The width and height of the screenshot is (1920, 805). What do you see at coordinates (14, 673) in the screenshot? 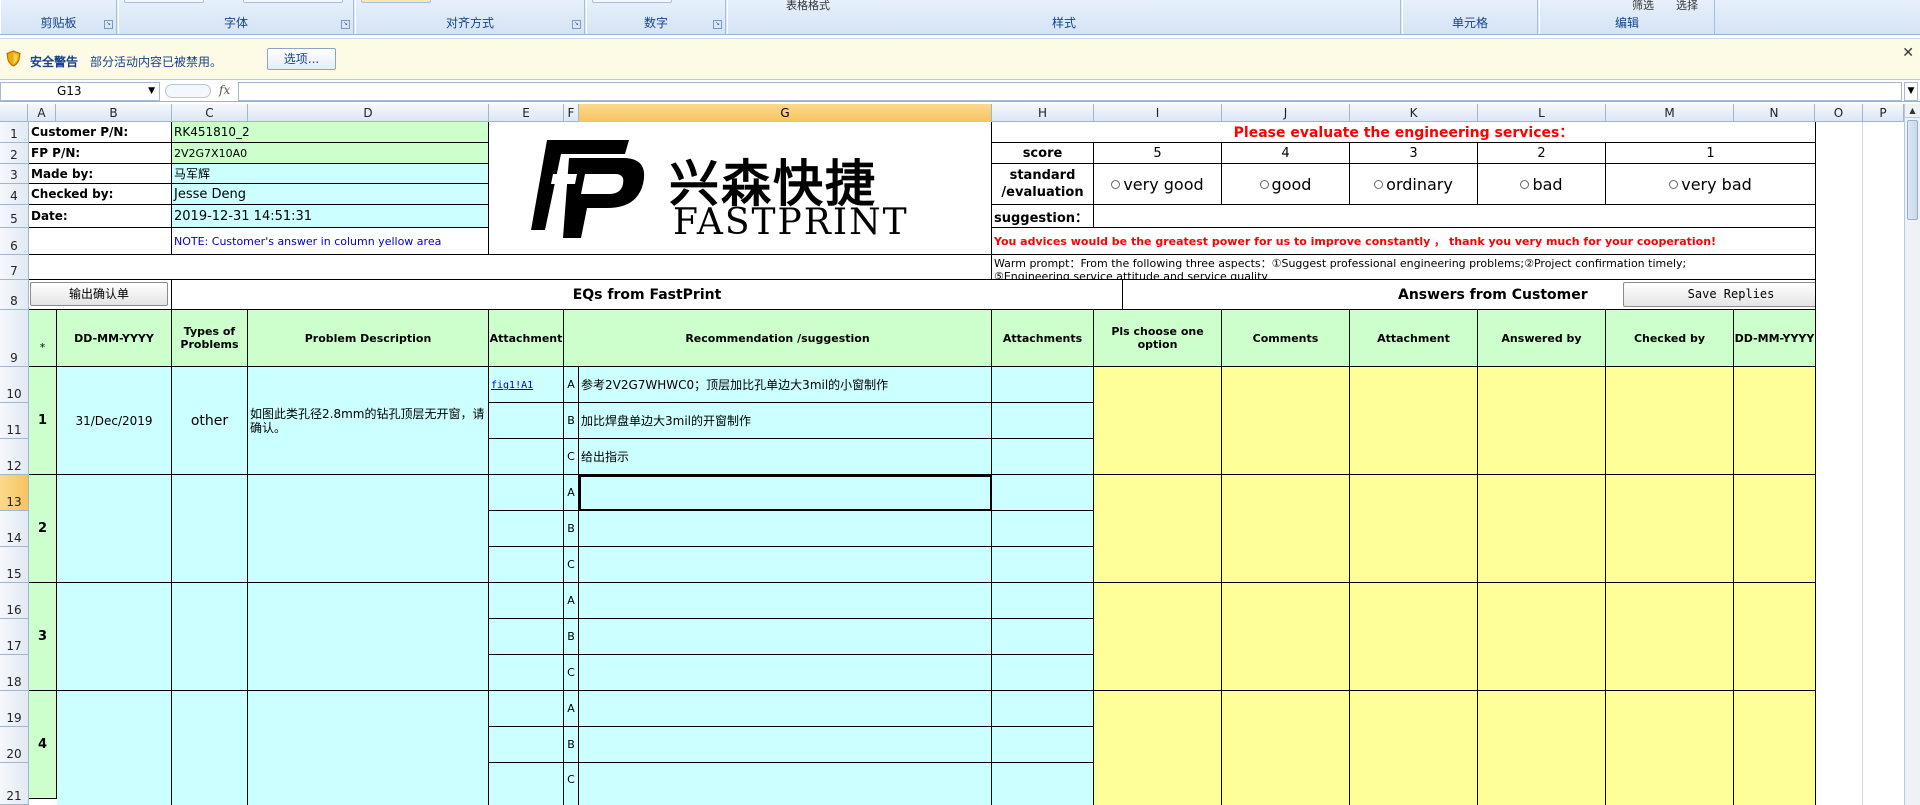
I see `row-header: 18` at bounding box center [14, 673].